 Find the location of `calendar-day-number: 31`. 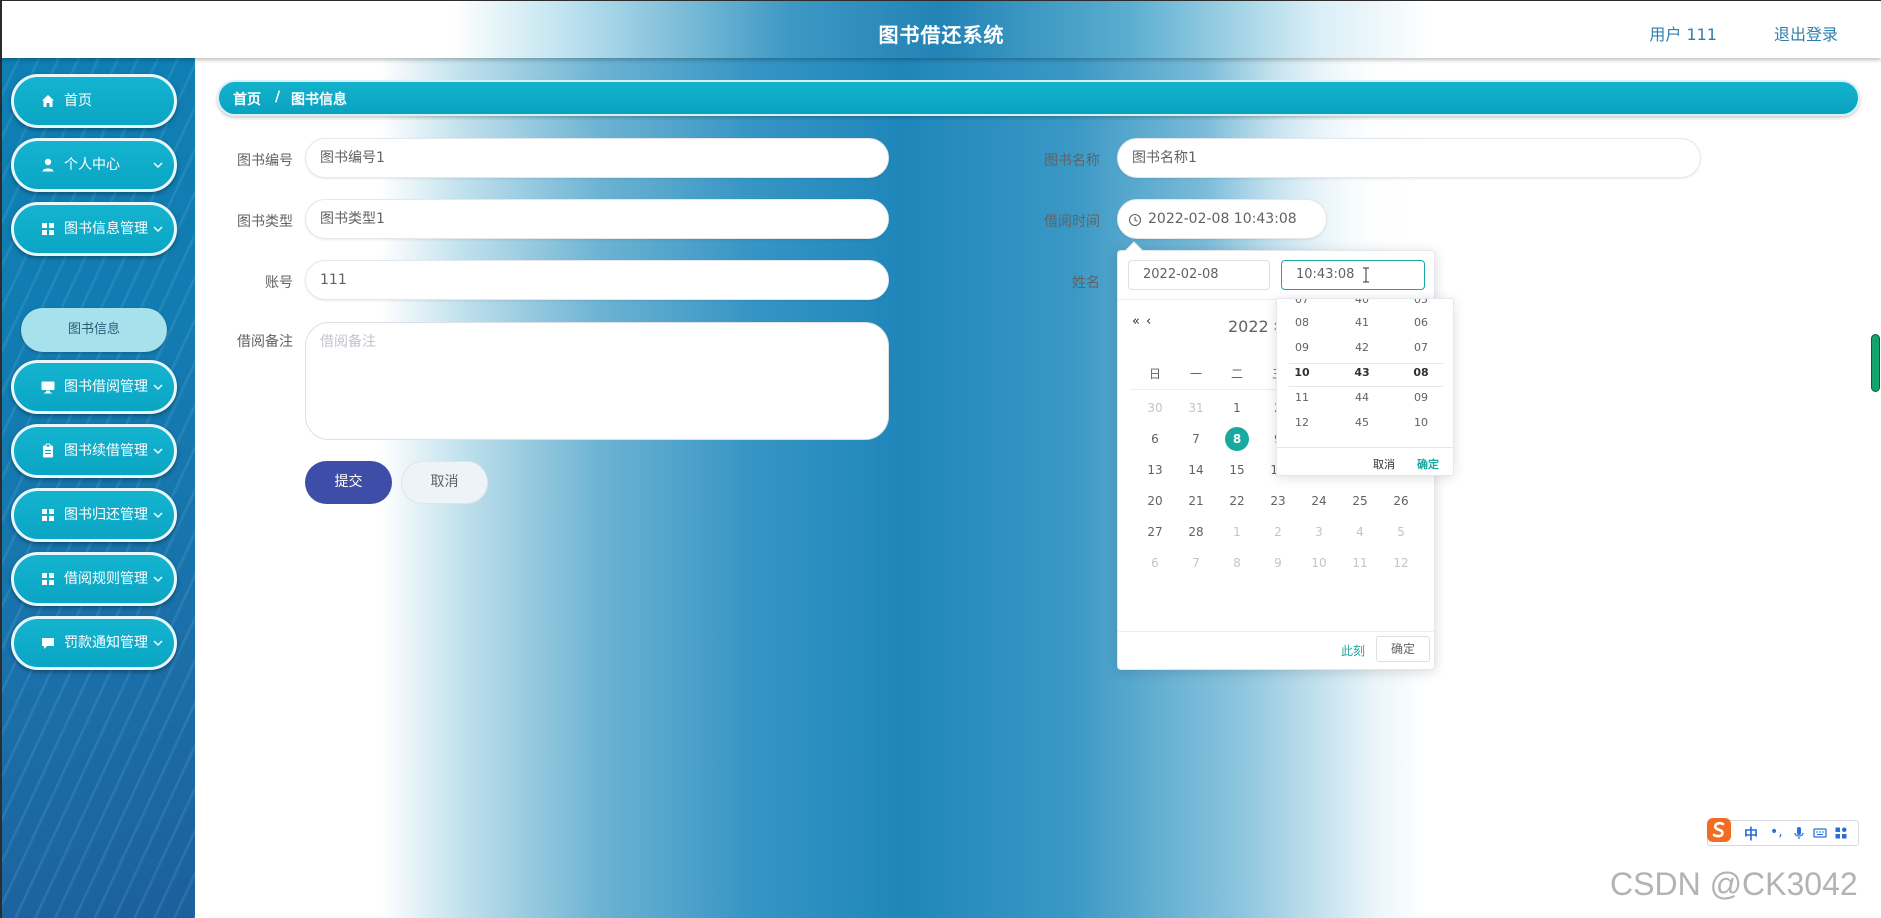

calendar-day-number: 31 is located at coordinates (1196, 408).